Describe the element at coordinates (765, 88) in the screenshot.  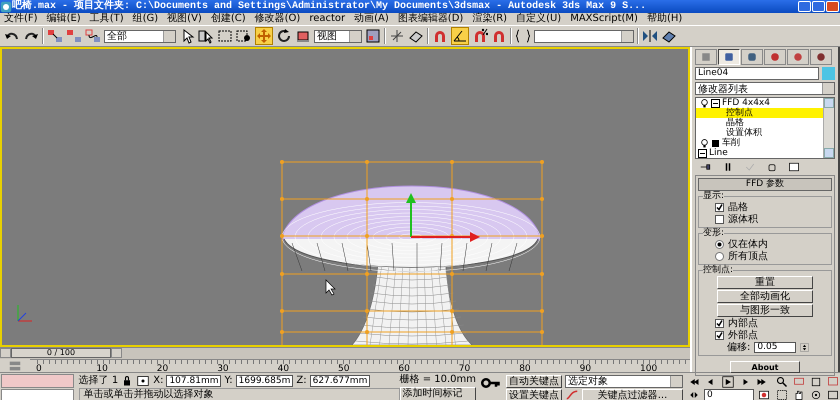
I see `modifier-list-dropdown: 修改器列表` at that location.